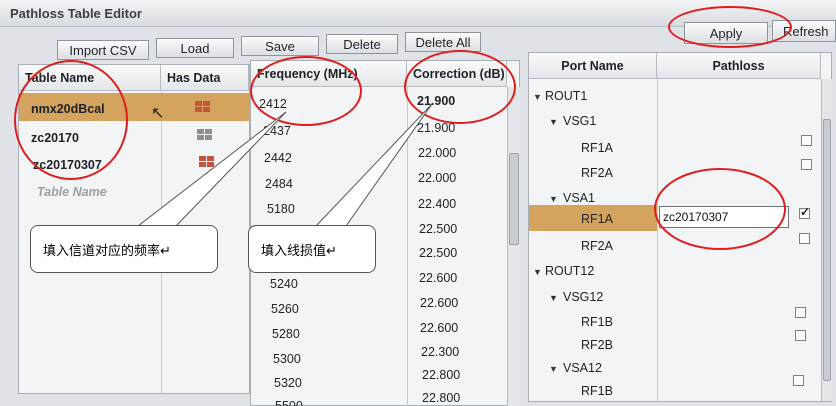  Describe the element at coordinates (124, 249) in the screenshot. I see `frequency-callout: 填入信道对应的频率↵` at that location.